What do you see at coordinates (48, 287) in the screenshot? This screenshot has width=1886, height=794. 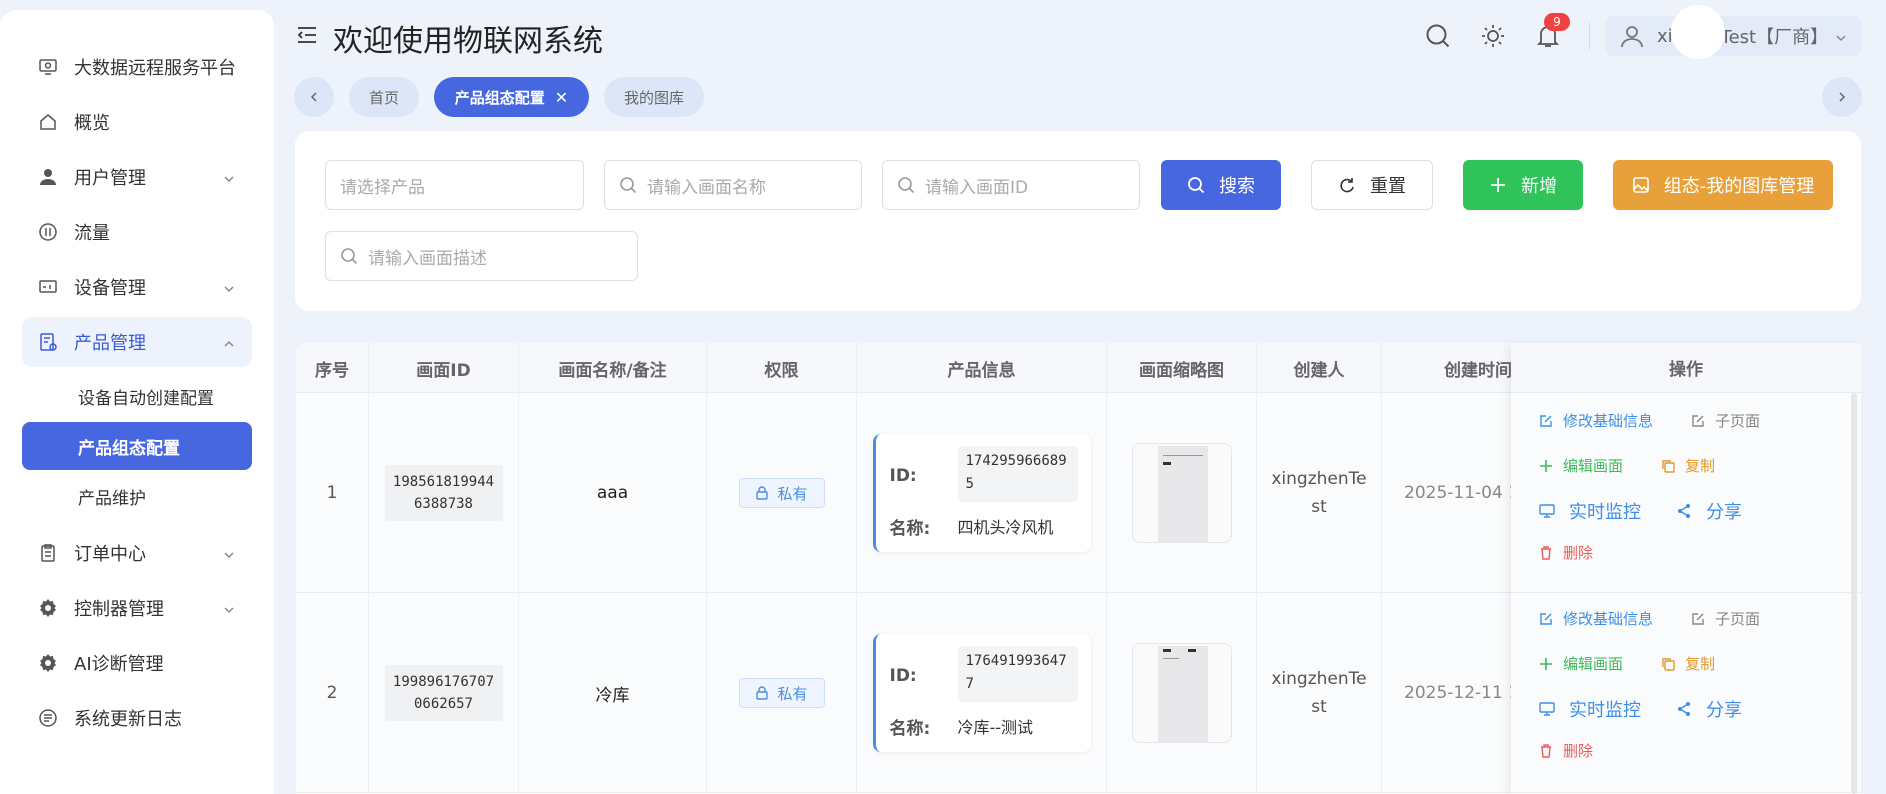 I see `device-icon` at bounding box center [48, 287].